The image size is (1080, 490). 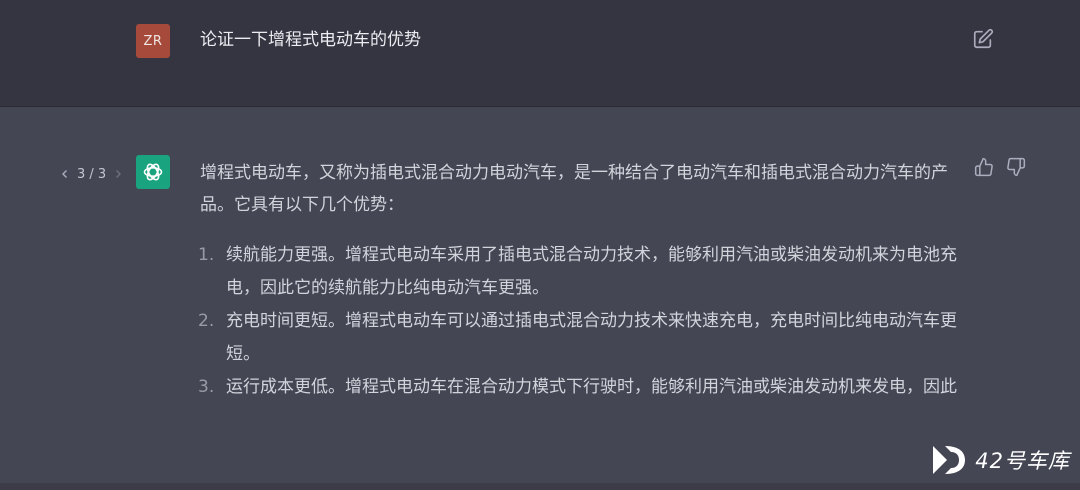 I want to click on next-response-button, so click(x=118, y=174).